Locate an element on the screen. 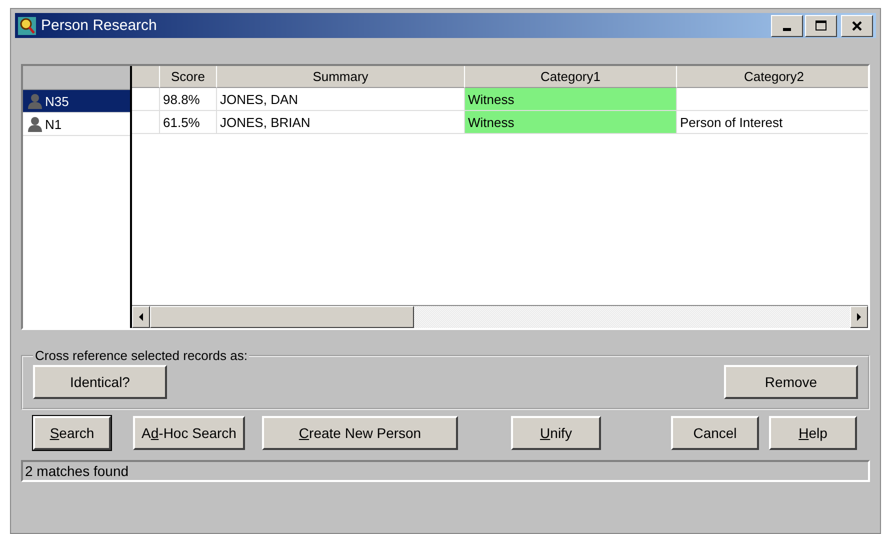 Image resolution: width=889 pixels, height=534 pixels. right-arrow-icon is located at coordinates (859, 317).